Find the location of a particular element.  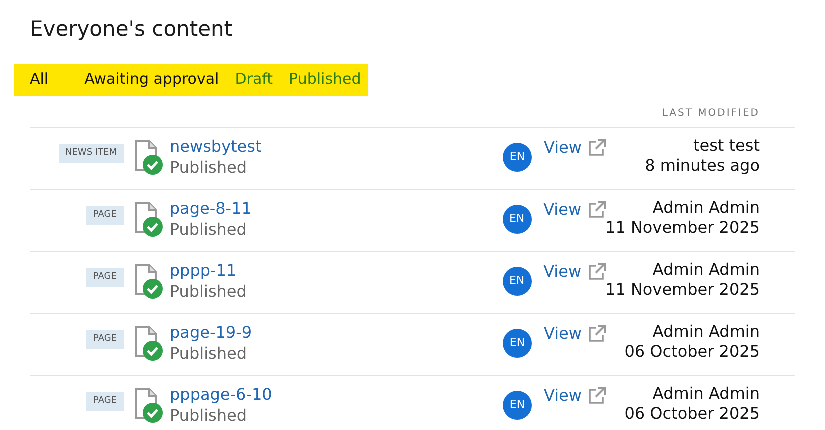

content-title-link: pppage-6-10 is located at coordinates (221, 394).